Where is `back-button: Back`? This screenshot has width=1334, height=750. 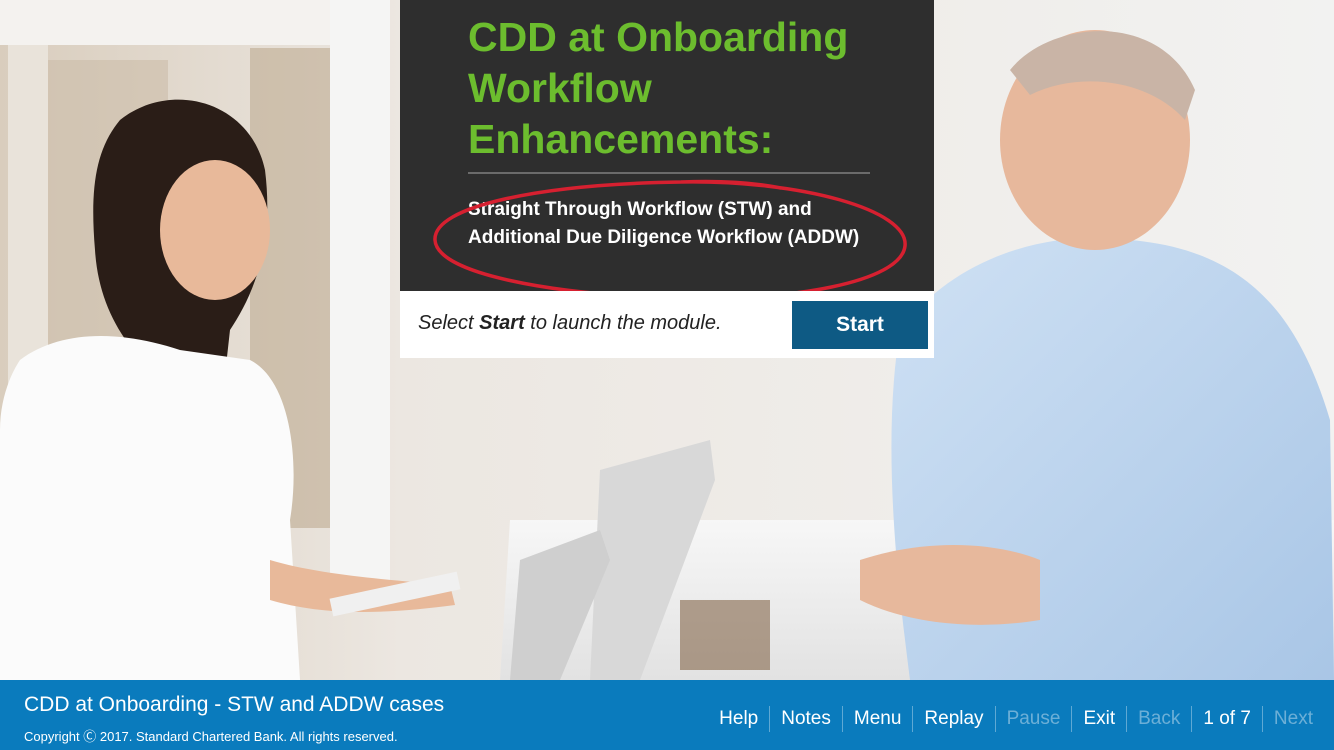
back-button: Back is located at coordinates (1160, 719).